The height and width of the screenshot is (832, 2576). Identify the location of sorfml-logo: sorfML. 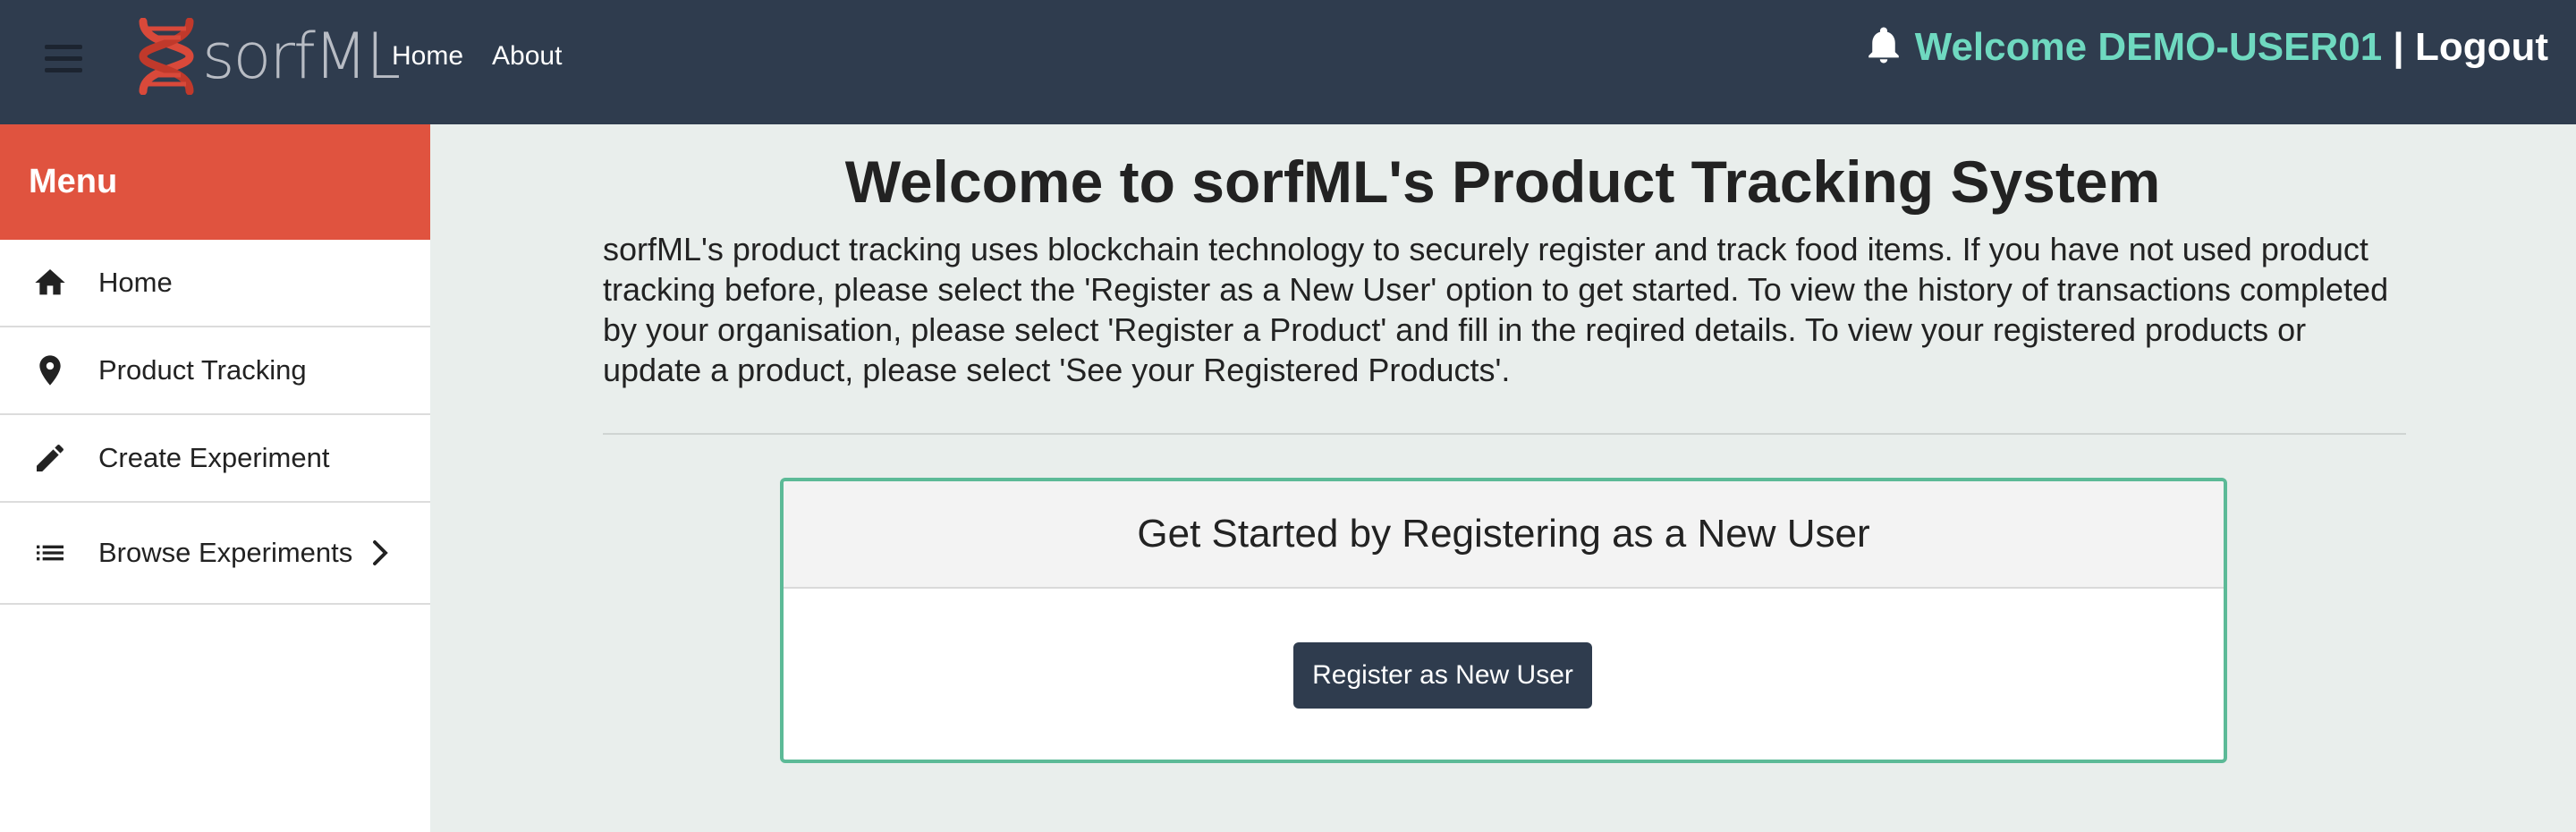
(267, 56).